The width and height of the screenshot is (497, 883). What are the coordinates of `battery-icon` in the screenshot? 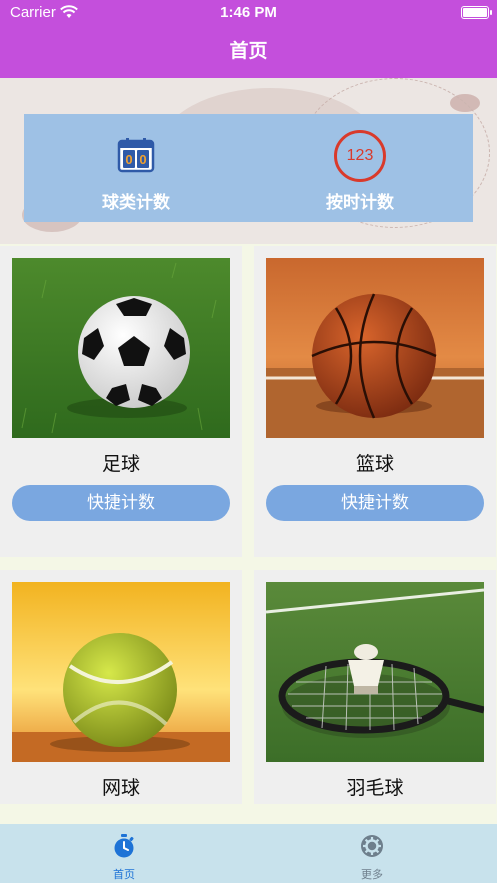 It's located at (476, 12).